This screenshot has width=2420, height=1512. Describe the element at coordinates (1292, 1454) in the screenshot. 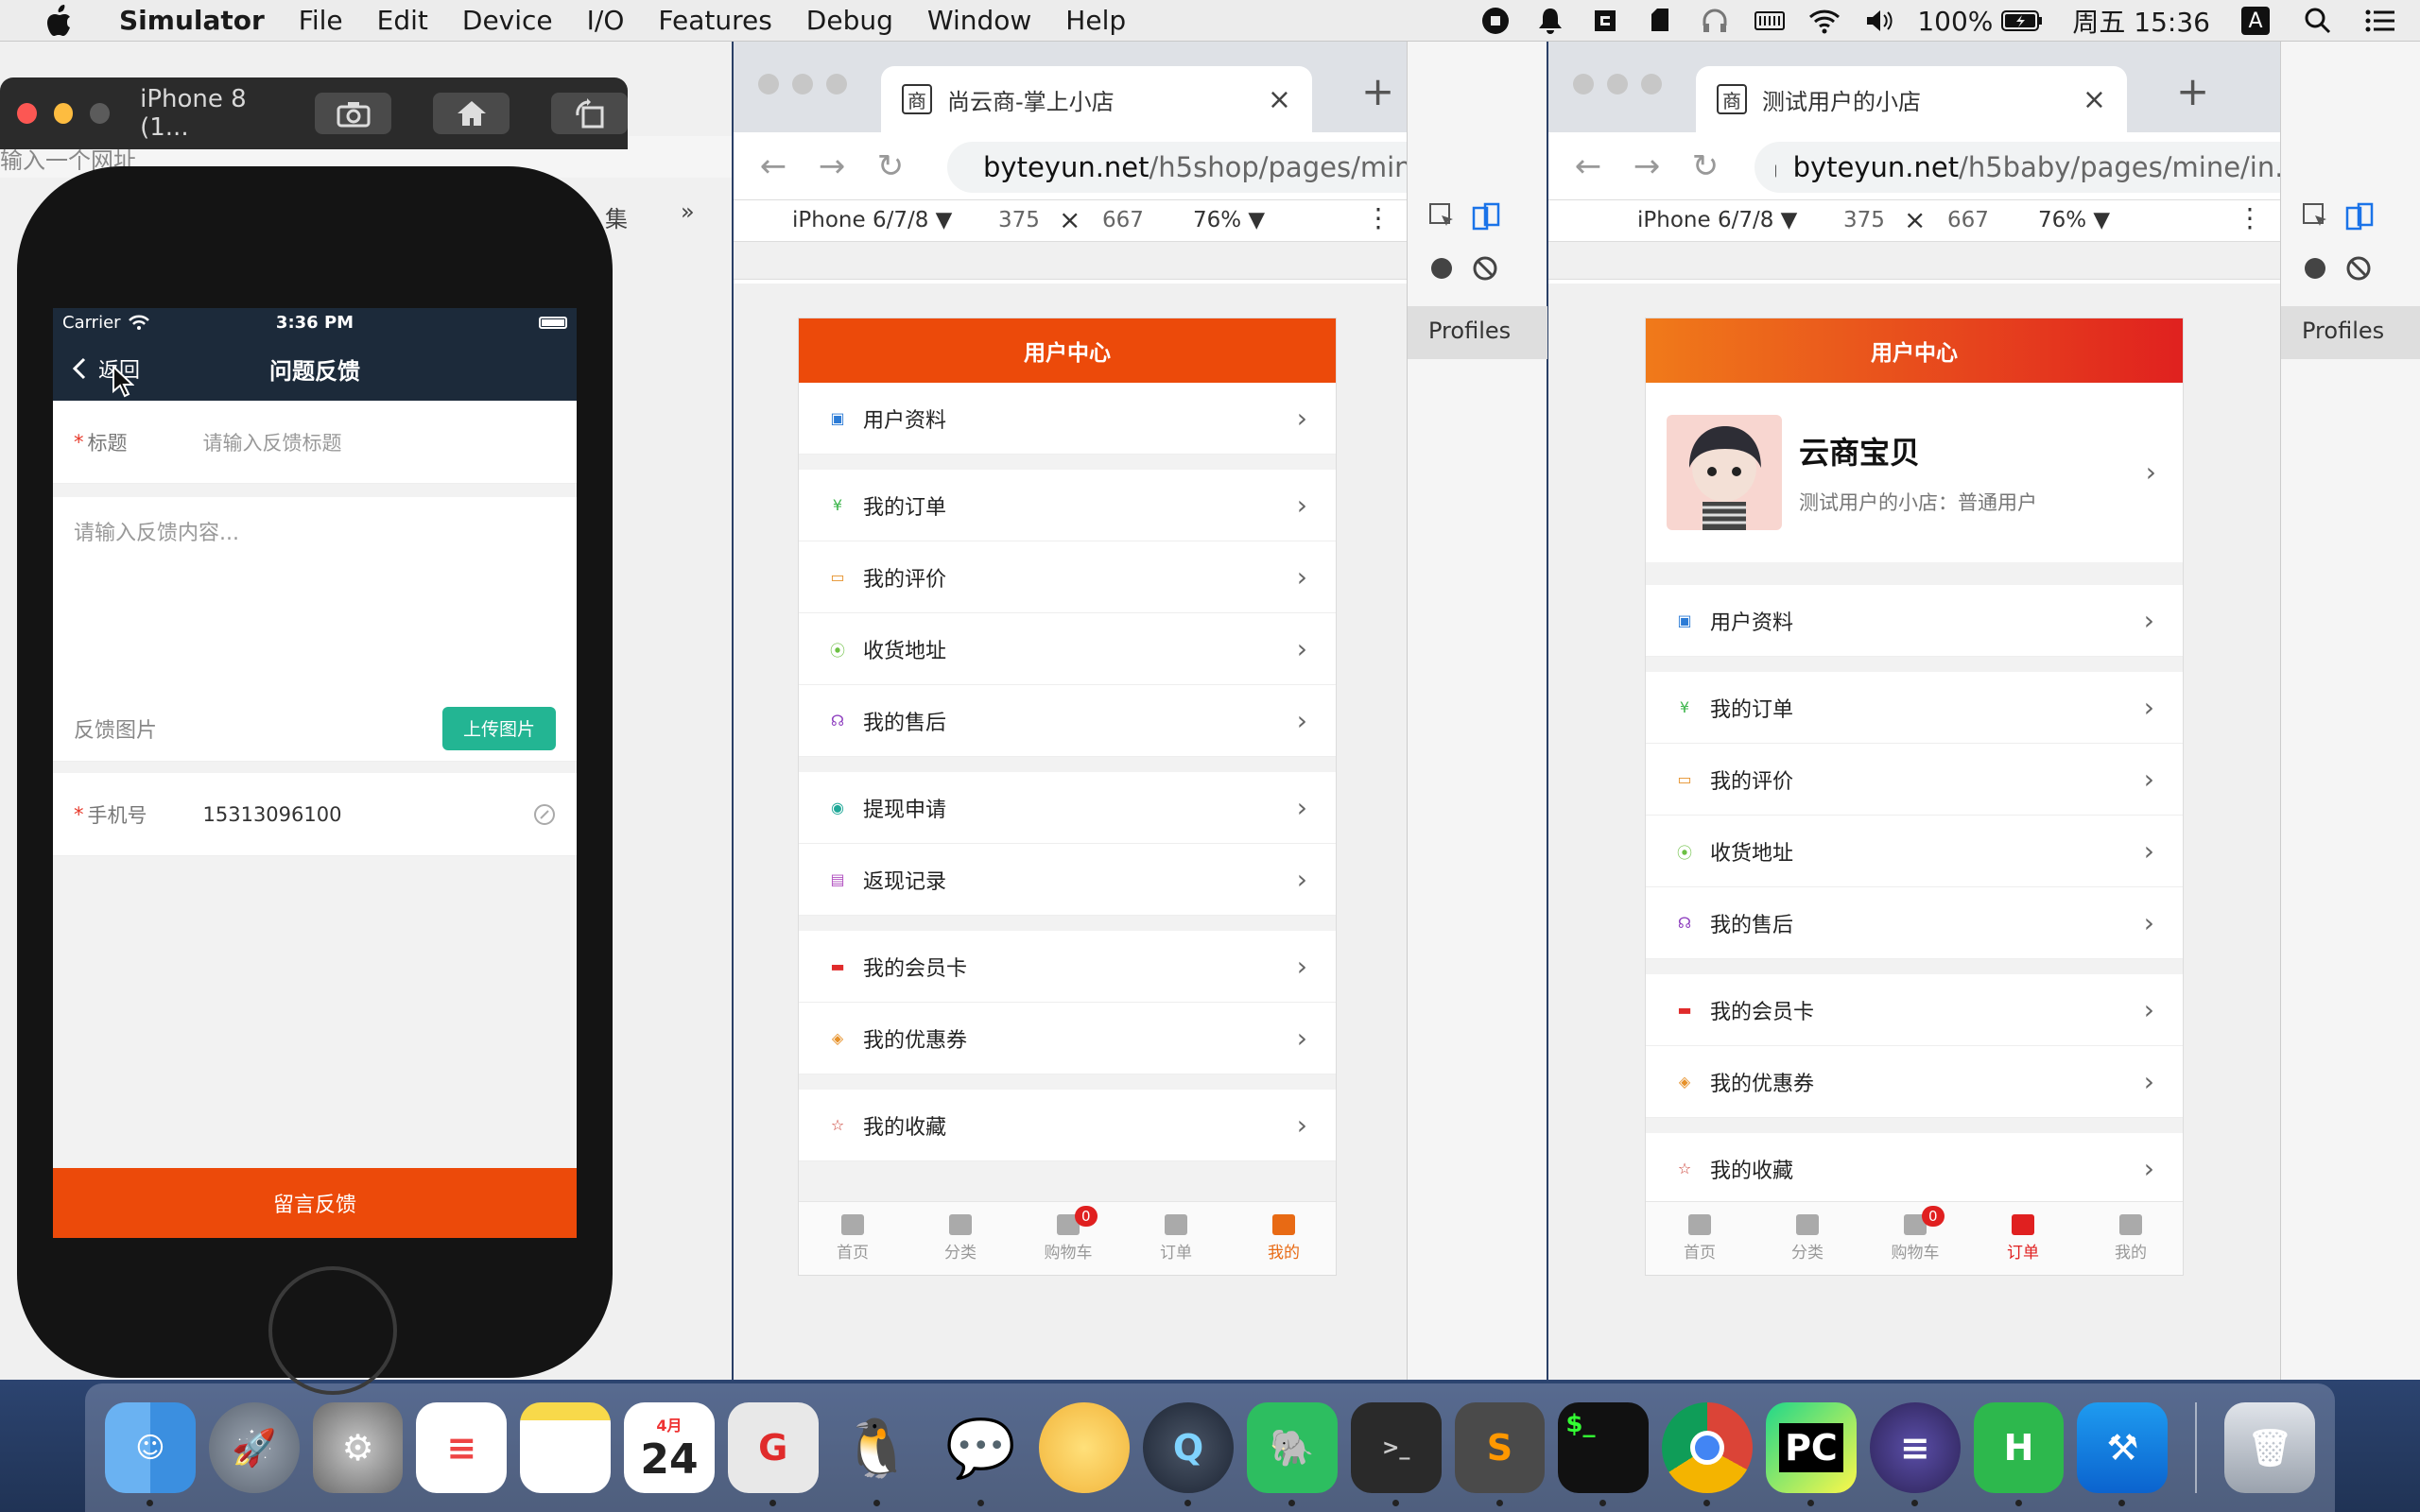

I see `evernote-icon: 🐘` at that location.